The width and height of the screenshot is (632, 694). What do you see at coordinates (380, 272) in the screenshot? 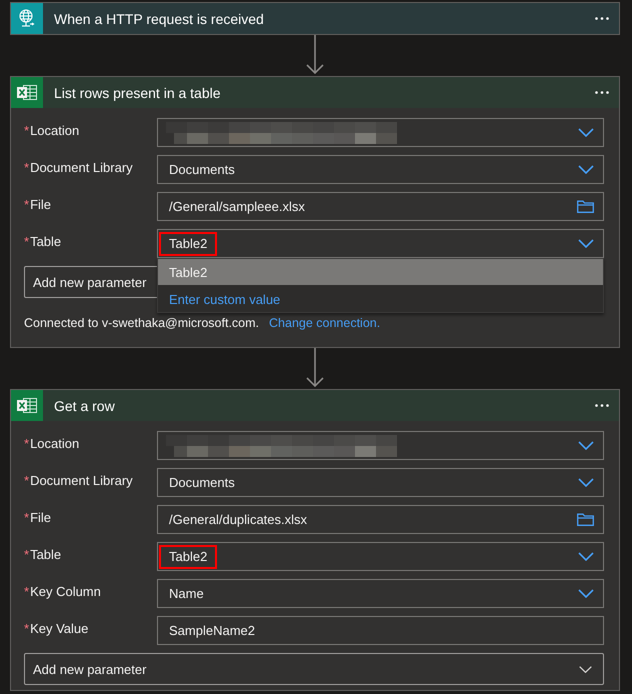
I see `dropdown-option: Table2` at bounding box center [380, 272].